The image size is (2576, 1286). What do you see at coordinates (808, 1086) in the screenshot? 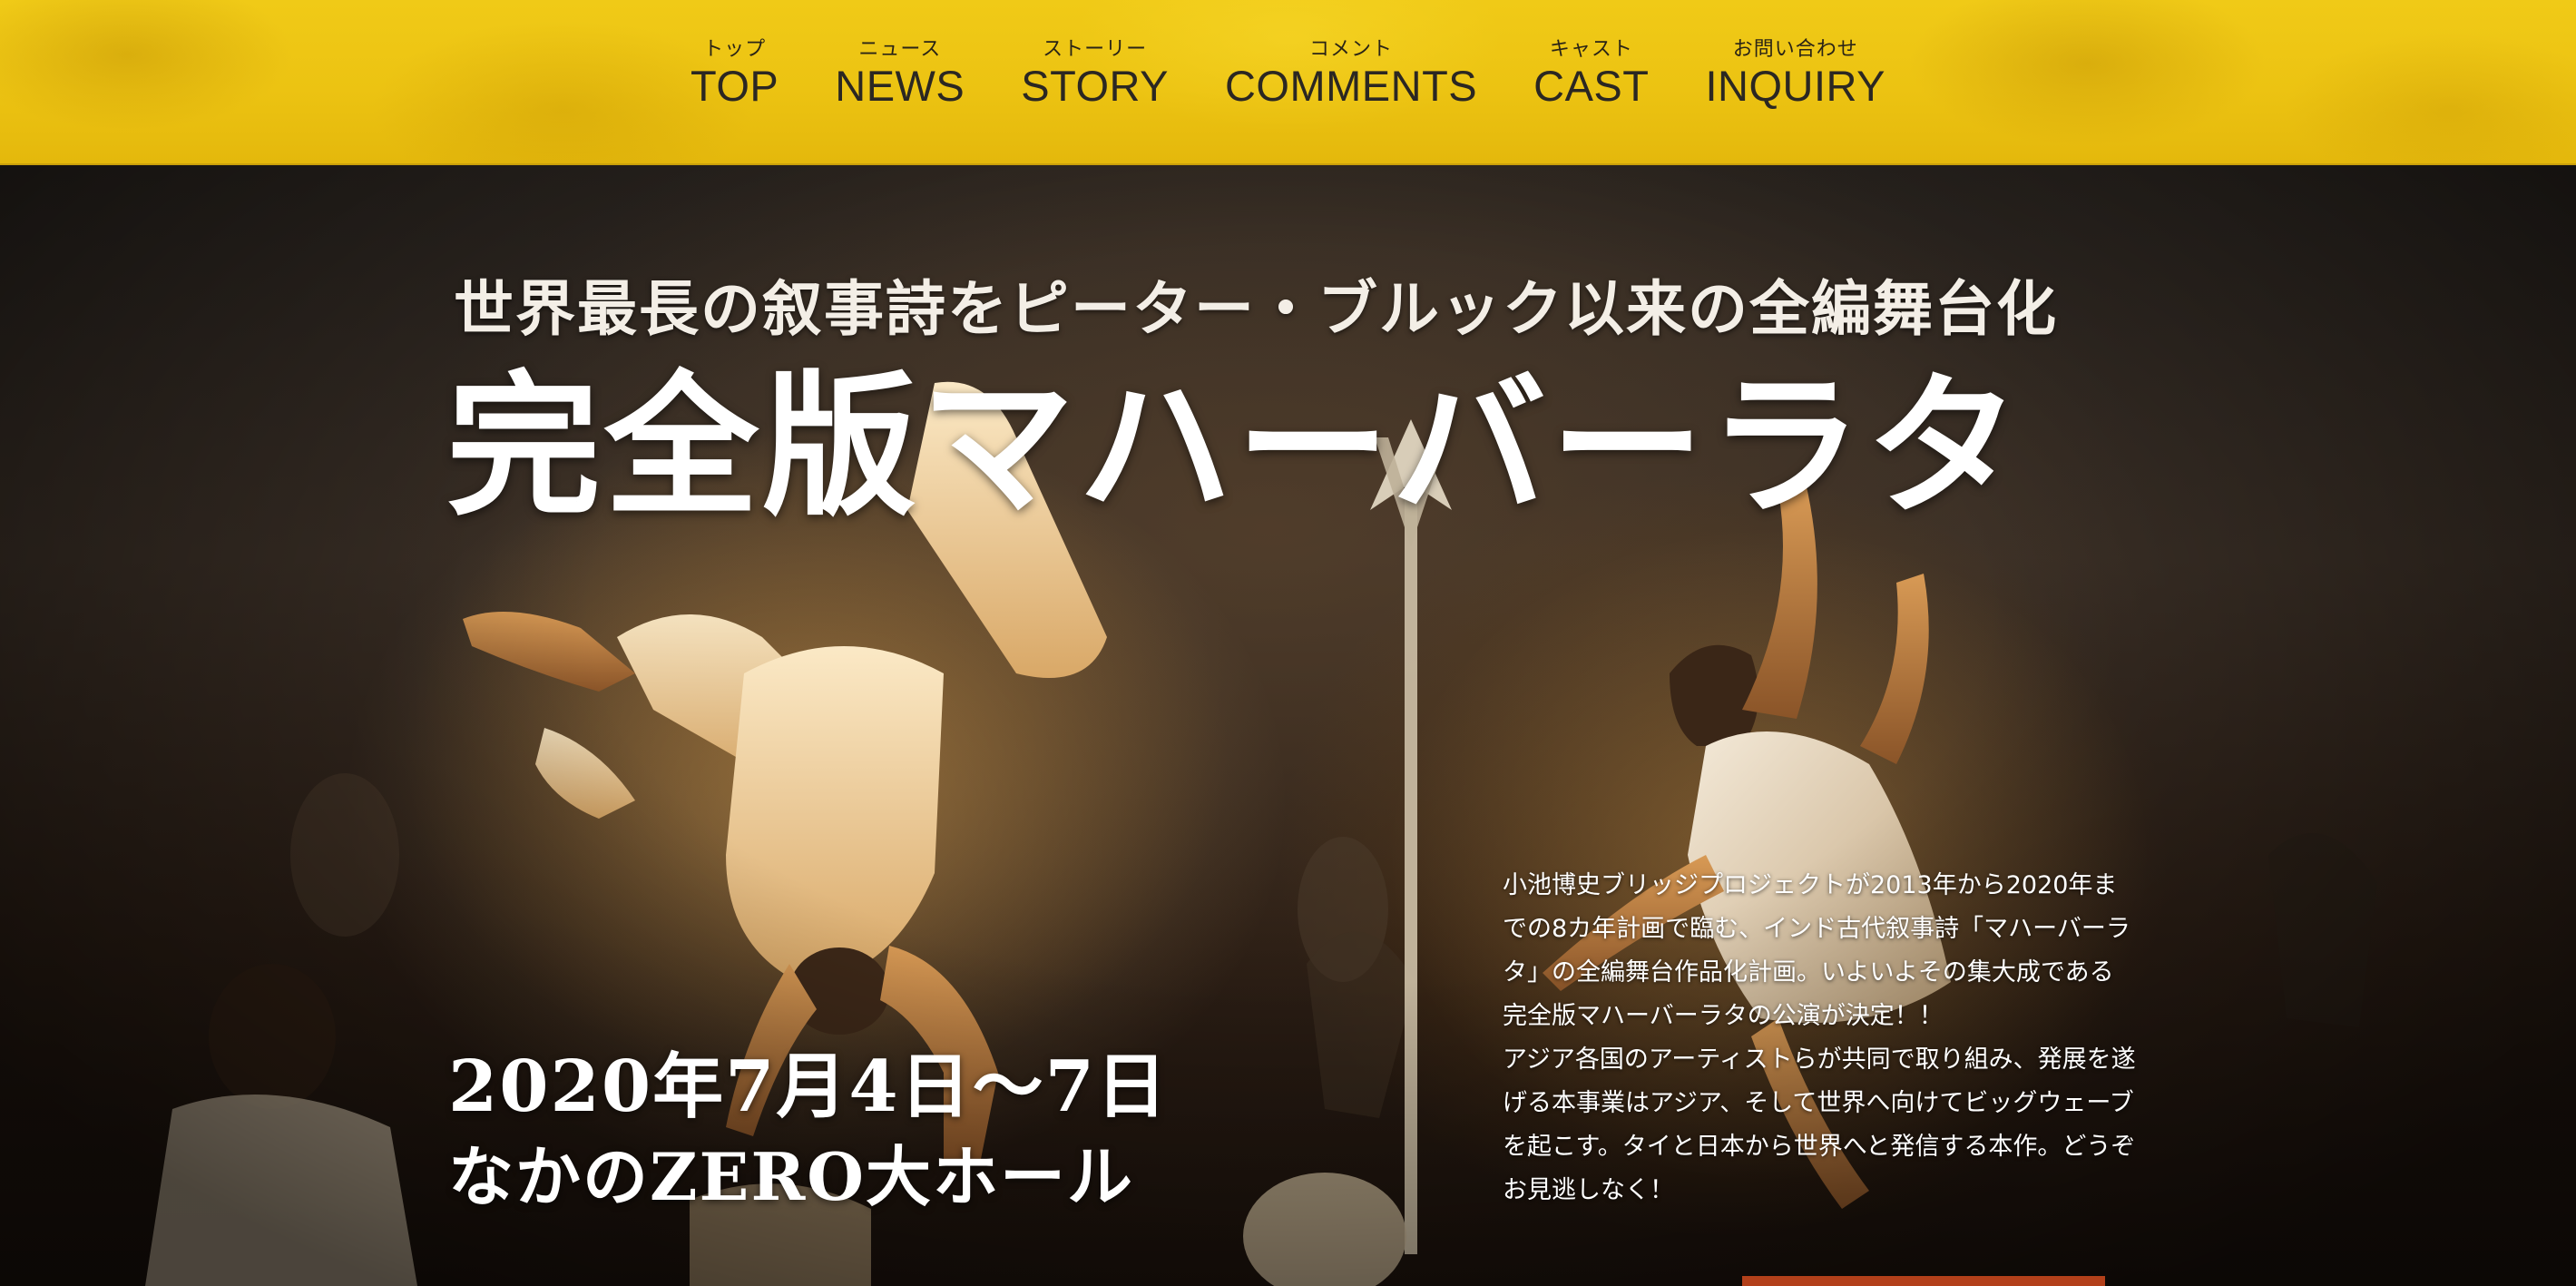
I see `event-date: 2020年7月4日〜7日` at bounding box center [808, 1086].